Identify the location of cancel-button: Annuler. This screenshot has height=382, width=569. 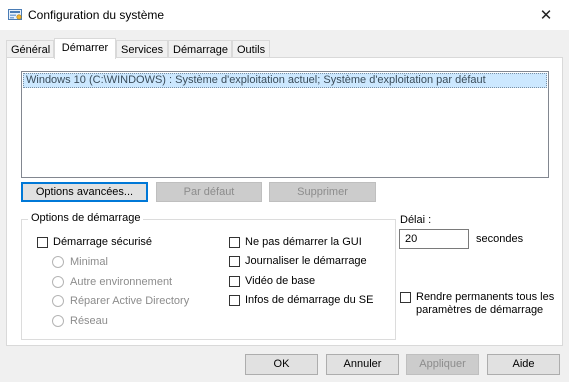
(362, 364).